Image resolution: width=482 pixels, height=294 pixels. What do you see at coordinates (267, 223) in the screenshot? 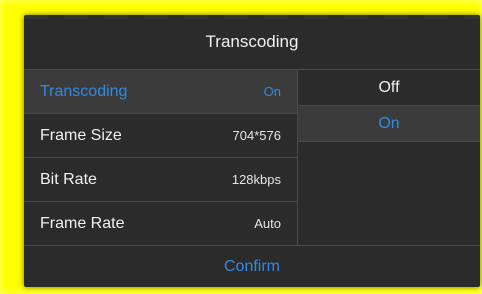
I see `setting-value-frame-rate: Auto` at bounding box center [267, 223].